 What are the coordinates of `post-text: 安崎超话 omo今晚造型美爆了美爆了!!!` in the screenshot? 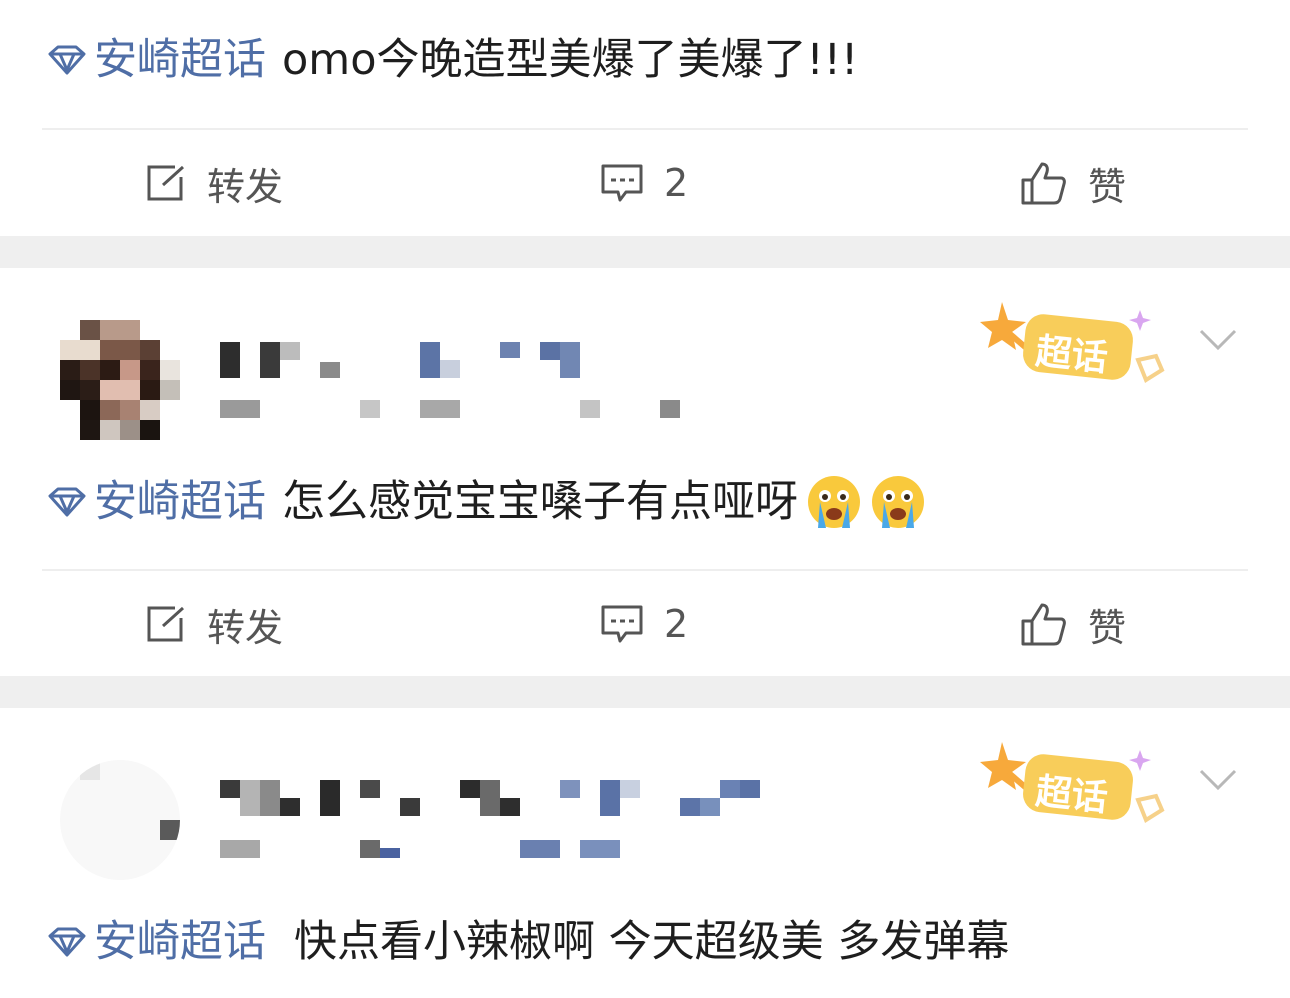 It's located at (452, 60).